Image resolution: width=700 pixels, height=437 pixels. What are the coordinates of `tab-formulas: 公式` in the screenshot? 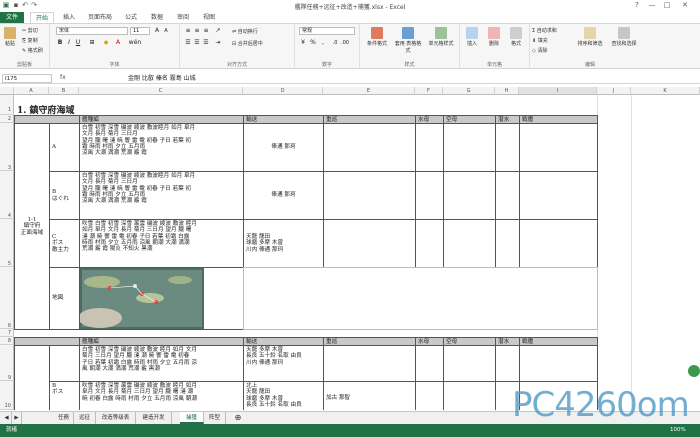 It's located at (131, 17).